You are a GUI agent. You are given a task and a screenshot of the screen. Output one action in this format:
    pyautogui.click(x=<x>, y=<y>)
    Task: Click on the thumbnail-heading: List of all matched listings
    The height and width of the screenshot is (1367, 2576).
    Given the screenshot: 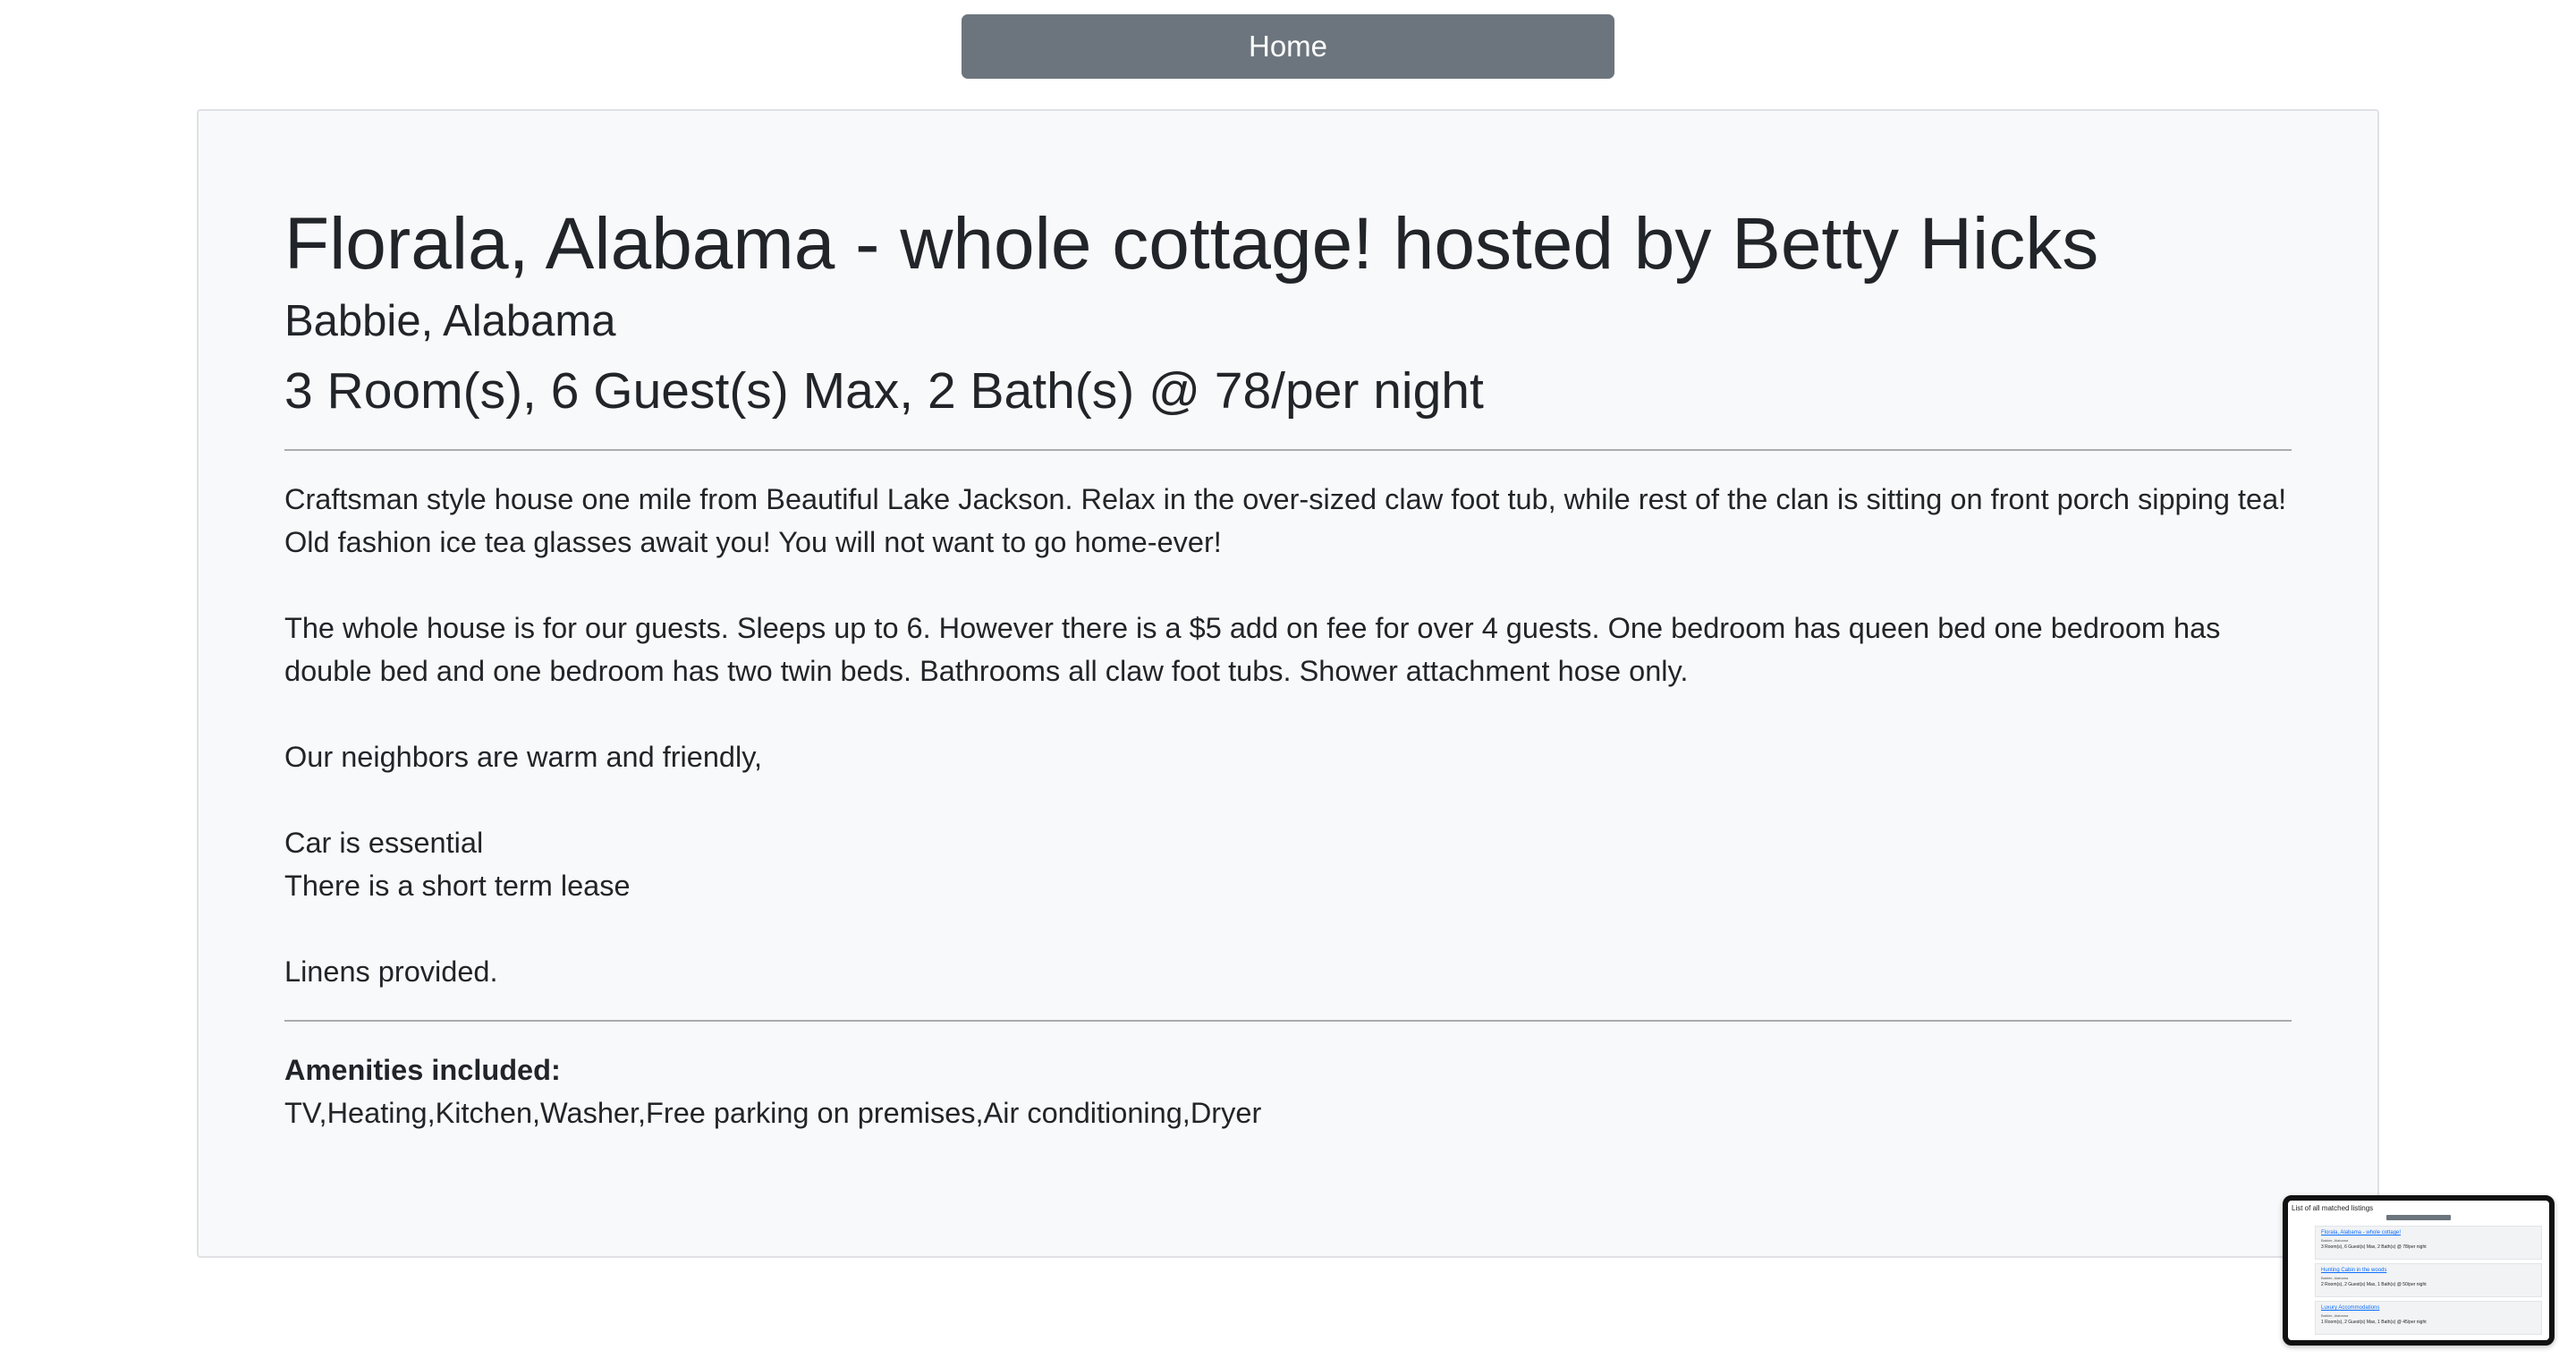 What is the action you would take?
    pyautogui.click(x=2333, y=1208)
    